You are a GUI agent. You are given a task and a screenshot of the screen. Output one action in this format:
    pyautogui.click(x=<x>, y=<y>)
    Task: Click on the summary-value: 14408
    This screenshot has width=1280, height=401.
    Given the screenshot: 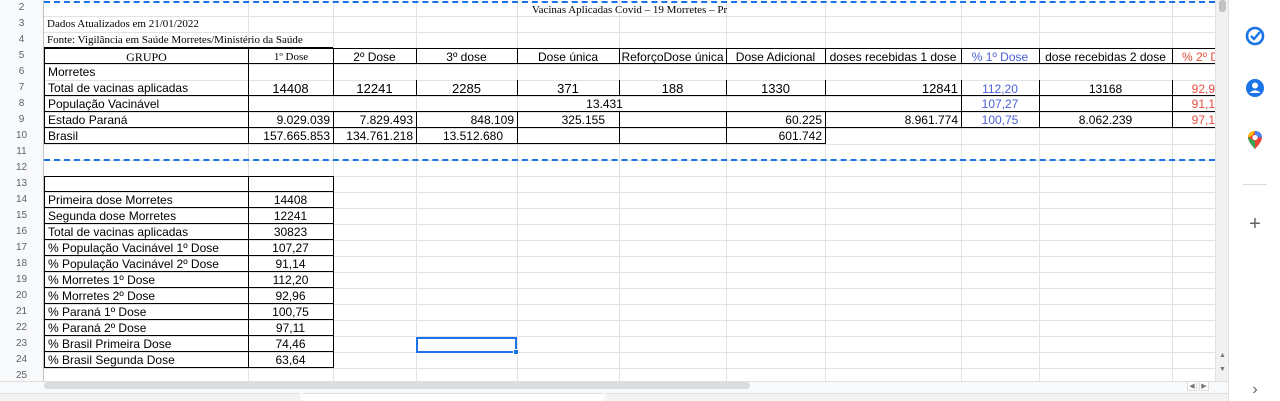 What is the action you would take?
    pyautogui.click(x=291, y=200)
    